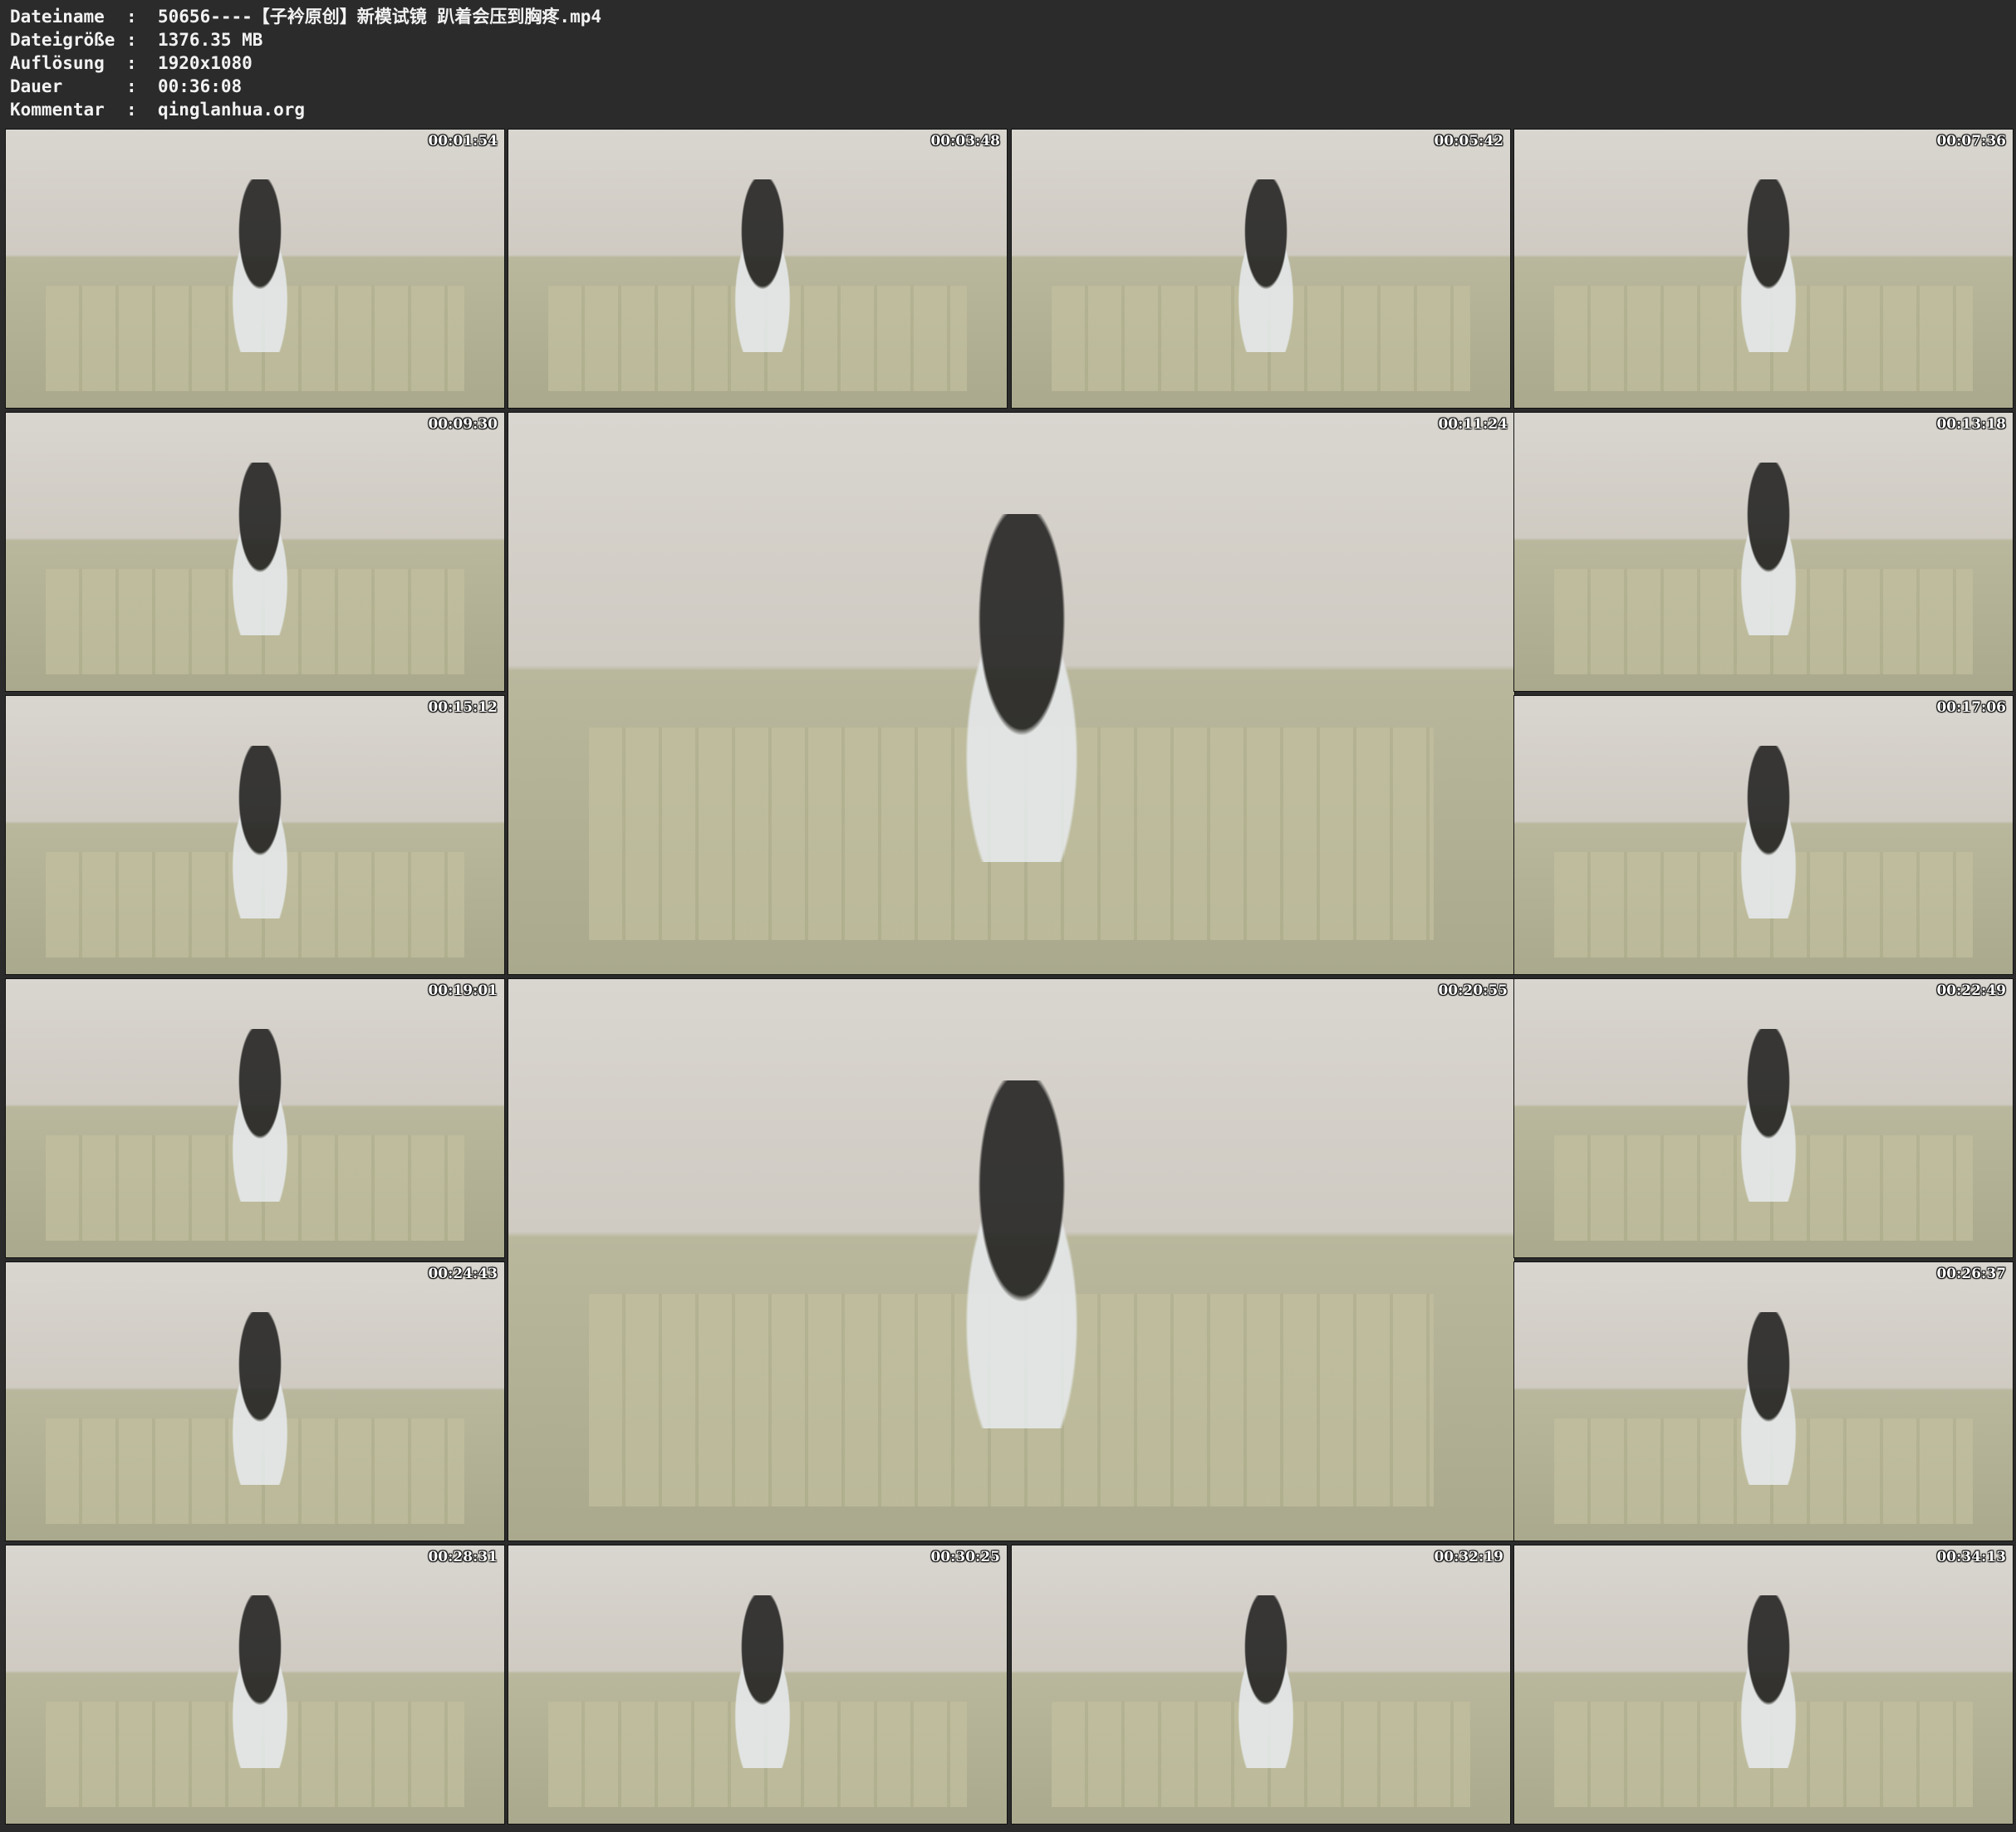 This screenshot has width=2016, height=1832. I want to click on thumbnail-timestamp: 00:20:55, so click(1473, 990).